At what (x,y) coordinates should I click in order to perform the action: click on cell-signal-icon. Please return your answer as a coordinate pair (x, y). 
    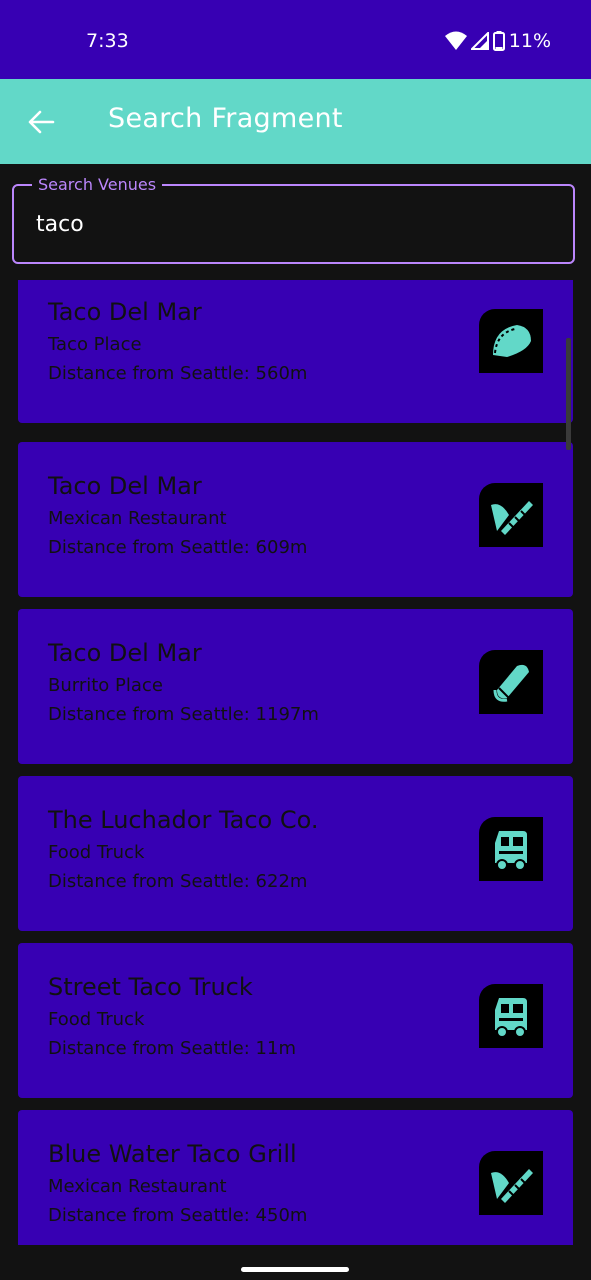
    Looking at the image, I should click on (479, 41).